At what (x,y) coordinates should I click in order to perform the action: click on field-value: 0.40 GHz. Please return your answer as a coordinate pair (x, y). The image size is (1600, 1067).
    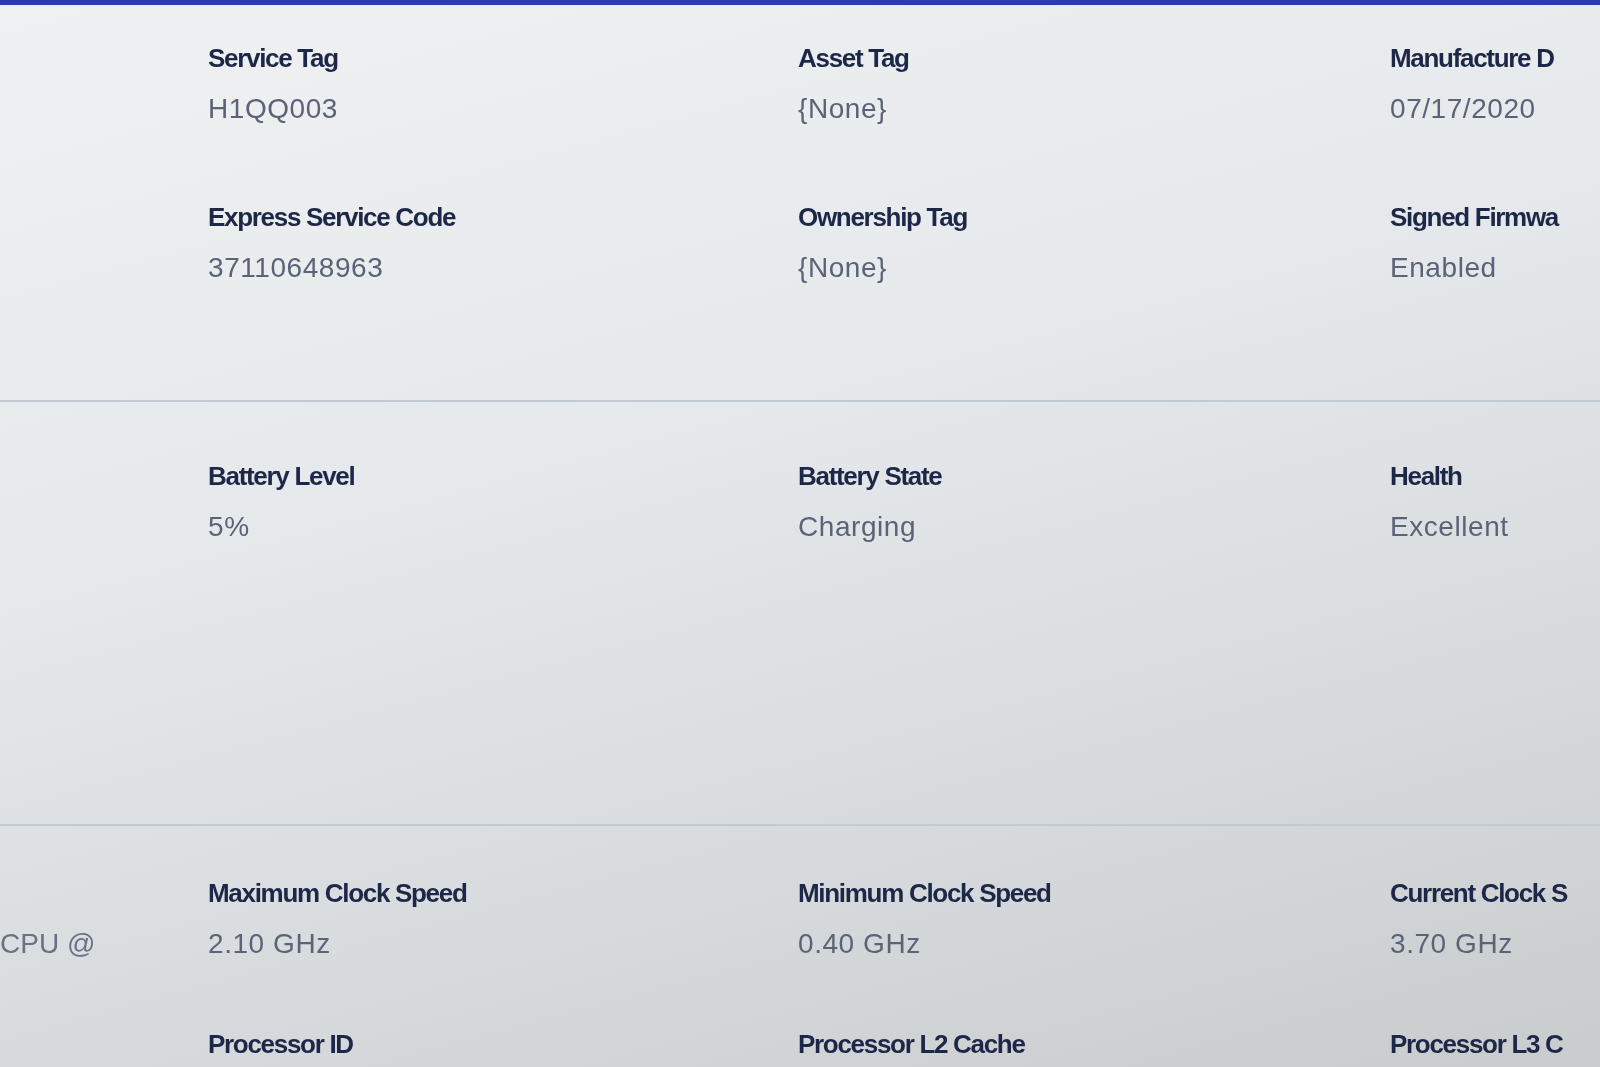
    Looking at the image, I should click on (859, 944).